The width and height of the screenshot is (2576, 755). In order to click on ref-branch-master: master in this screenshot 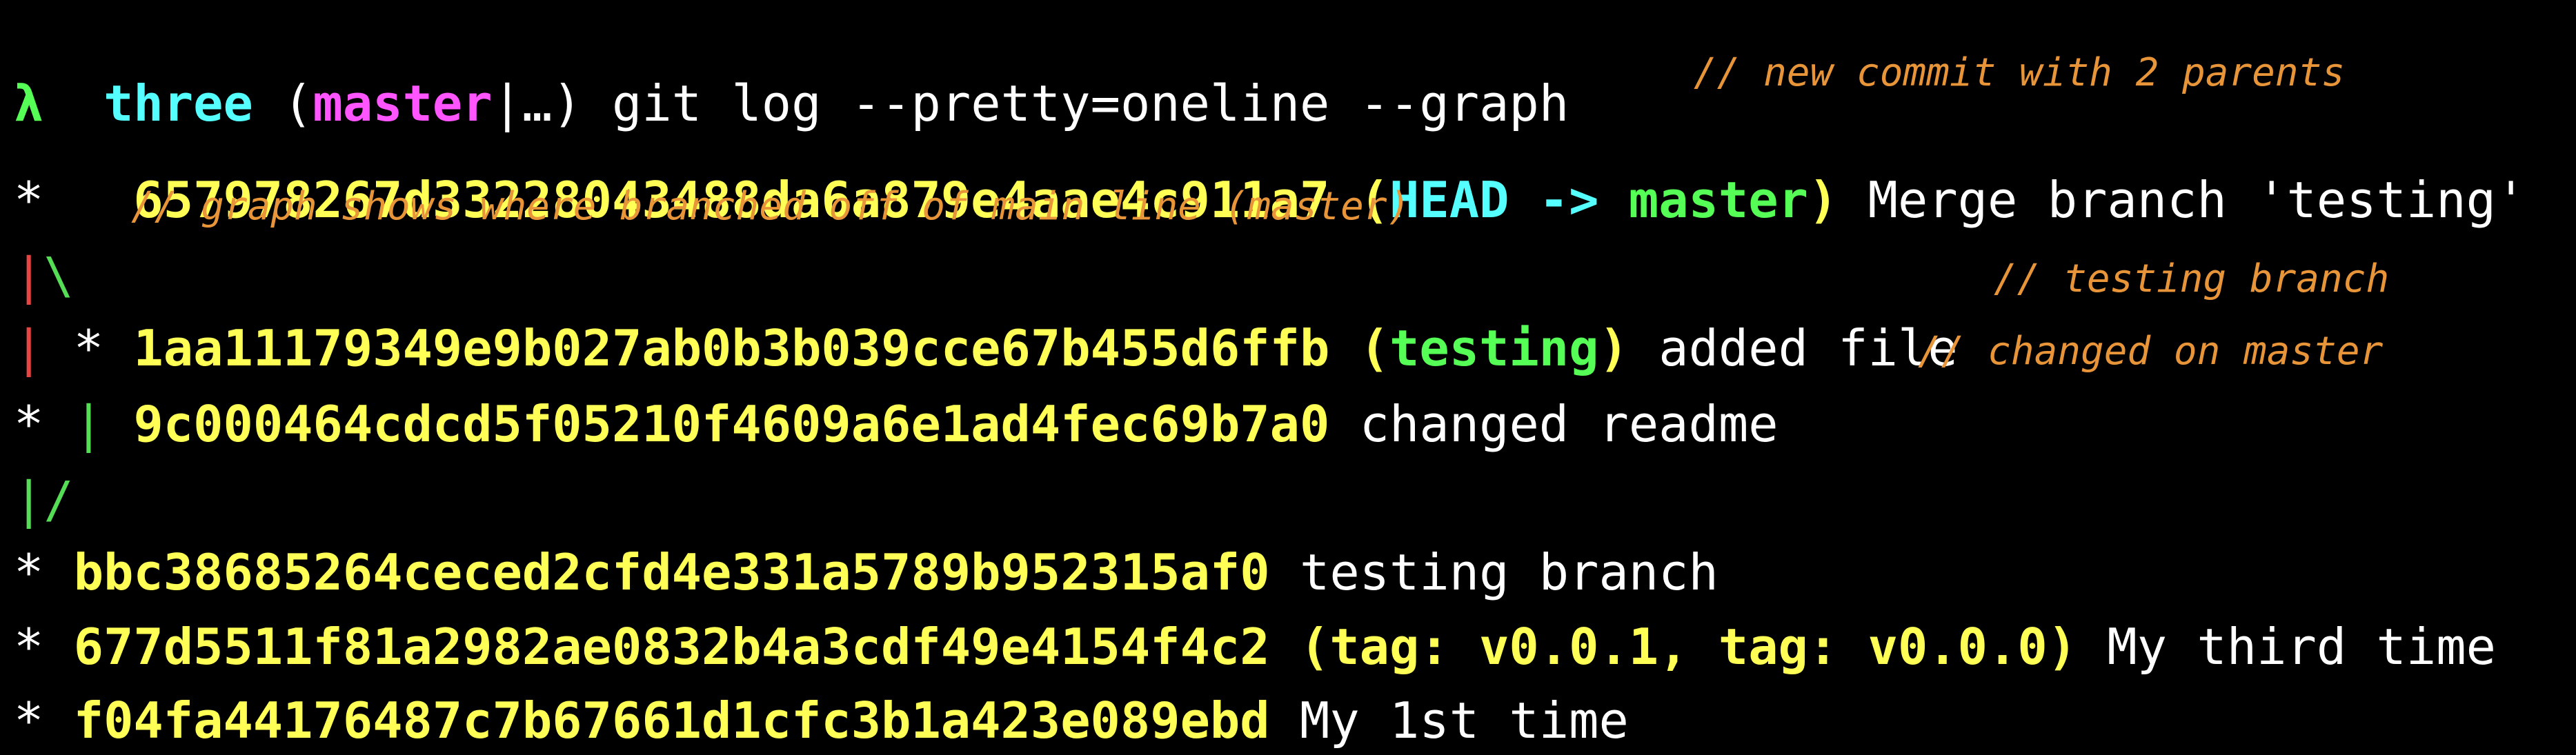, I will do `click(1718, 200)`.